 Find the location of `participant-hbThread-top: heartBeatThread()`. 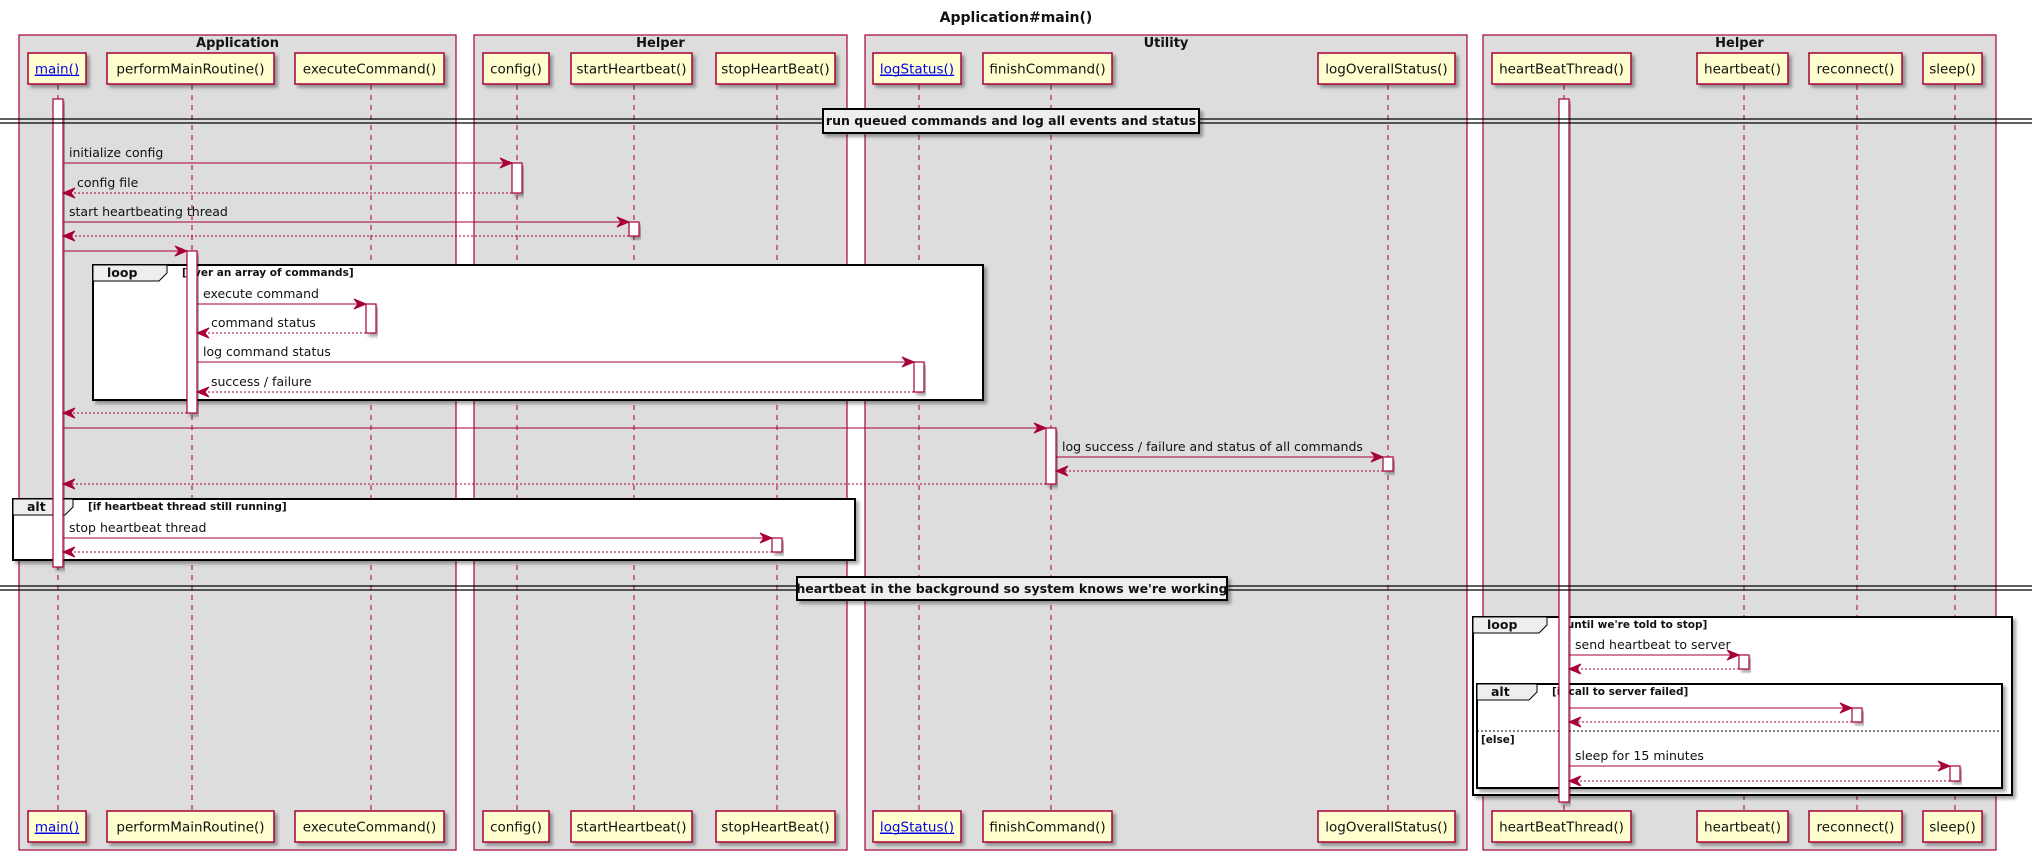

participant-hbThread-top: heartBeatThread() is located at coordinates (1561, 68).